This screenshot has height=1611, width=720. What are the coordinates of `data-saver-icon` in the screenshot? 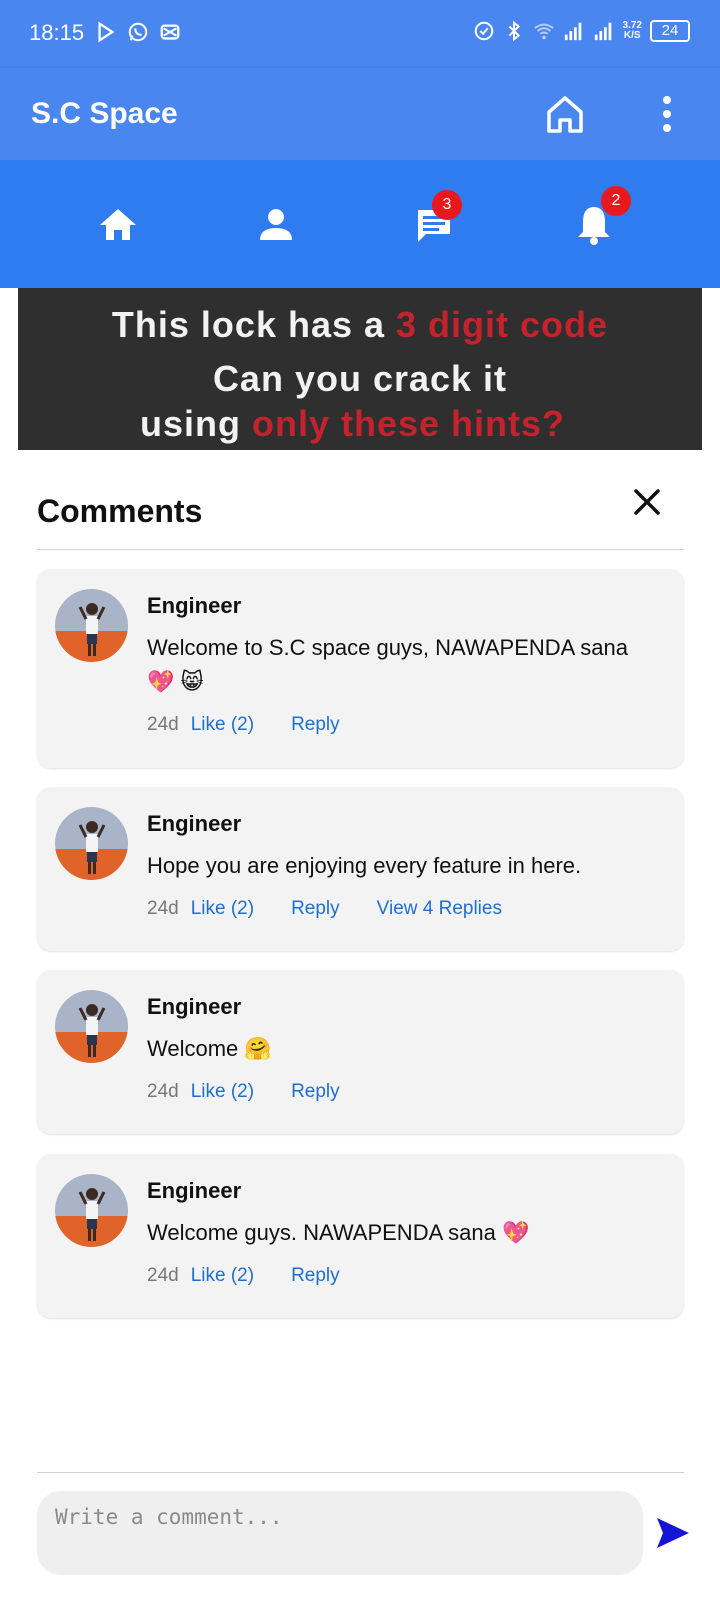 It's located at (483, 31).